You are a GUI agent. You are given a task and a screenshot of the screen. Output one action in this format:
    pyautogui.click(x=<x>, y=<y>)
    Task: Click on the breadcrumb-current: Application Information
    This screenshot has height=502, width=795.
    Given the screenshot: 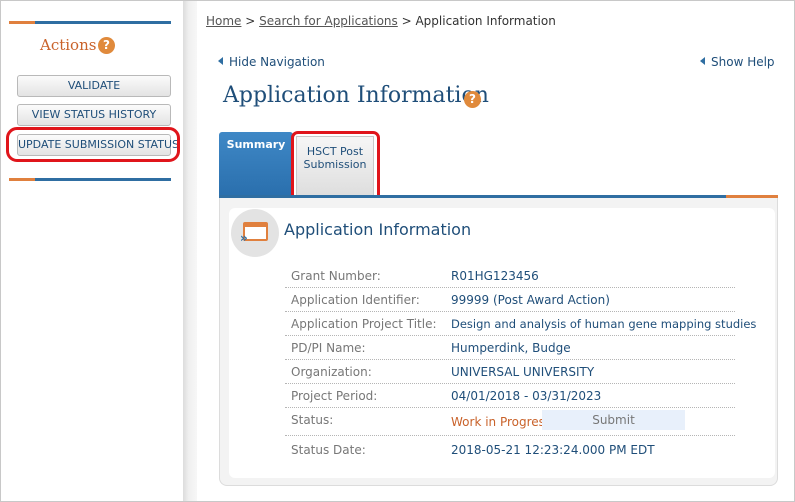 What is the action you would take?
    pyautogui.click(x=485, y=21)
    